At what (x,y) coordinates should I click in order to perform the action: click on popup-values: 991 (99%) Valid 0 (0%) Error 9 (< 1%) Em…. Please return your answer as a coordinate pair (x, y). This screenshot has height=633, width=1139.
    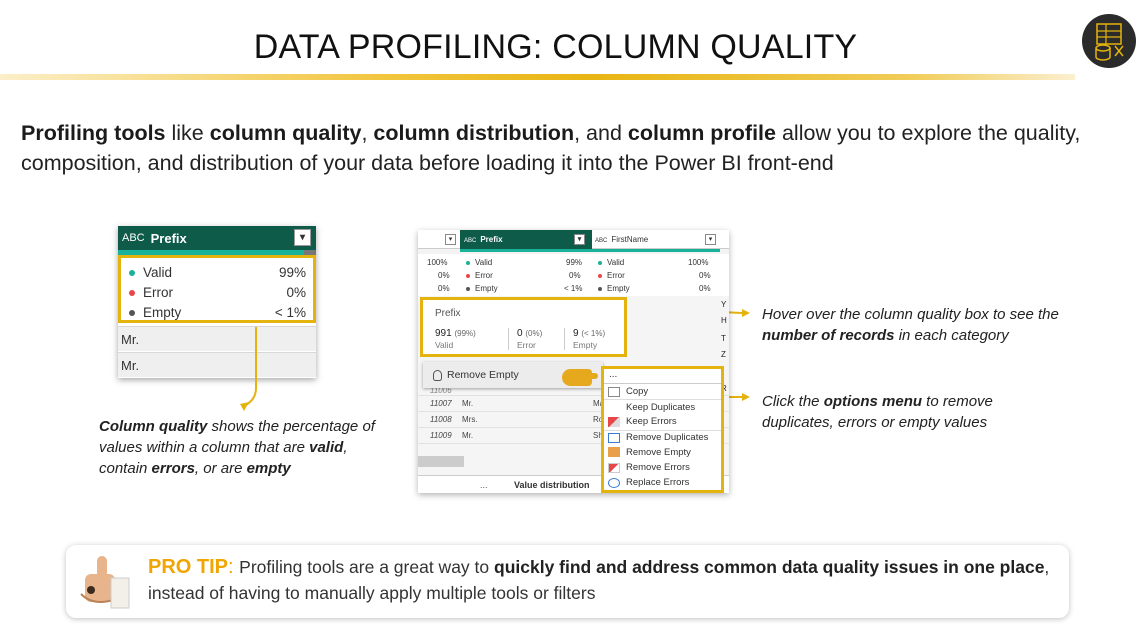
    Looking at the image, I should click on (530, 339).